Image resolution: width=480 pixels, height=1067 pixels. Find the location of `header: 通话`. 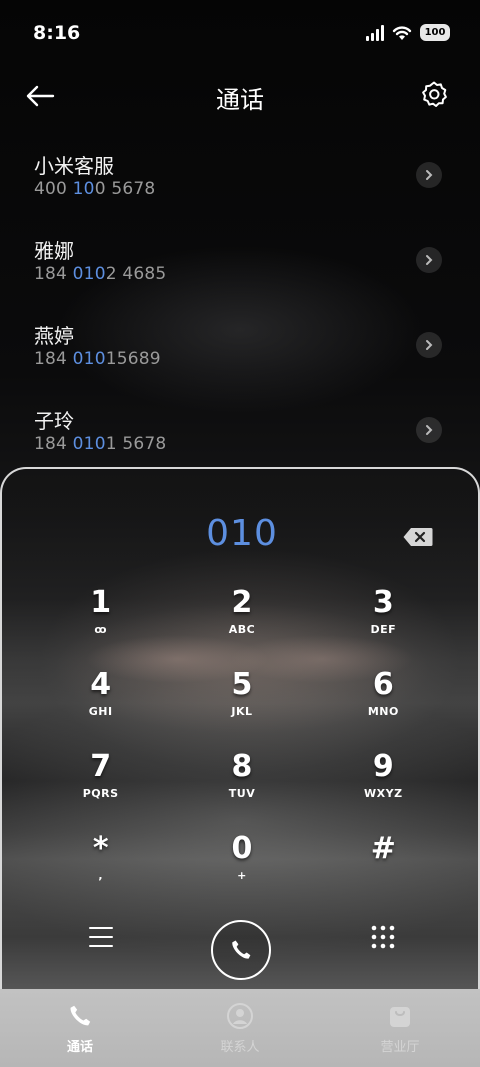

header: 通话 is located at coordinates (240, 96).